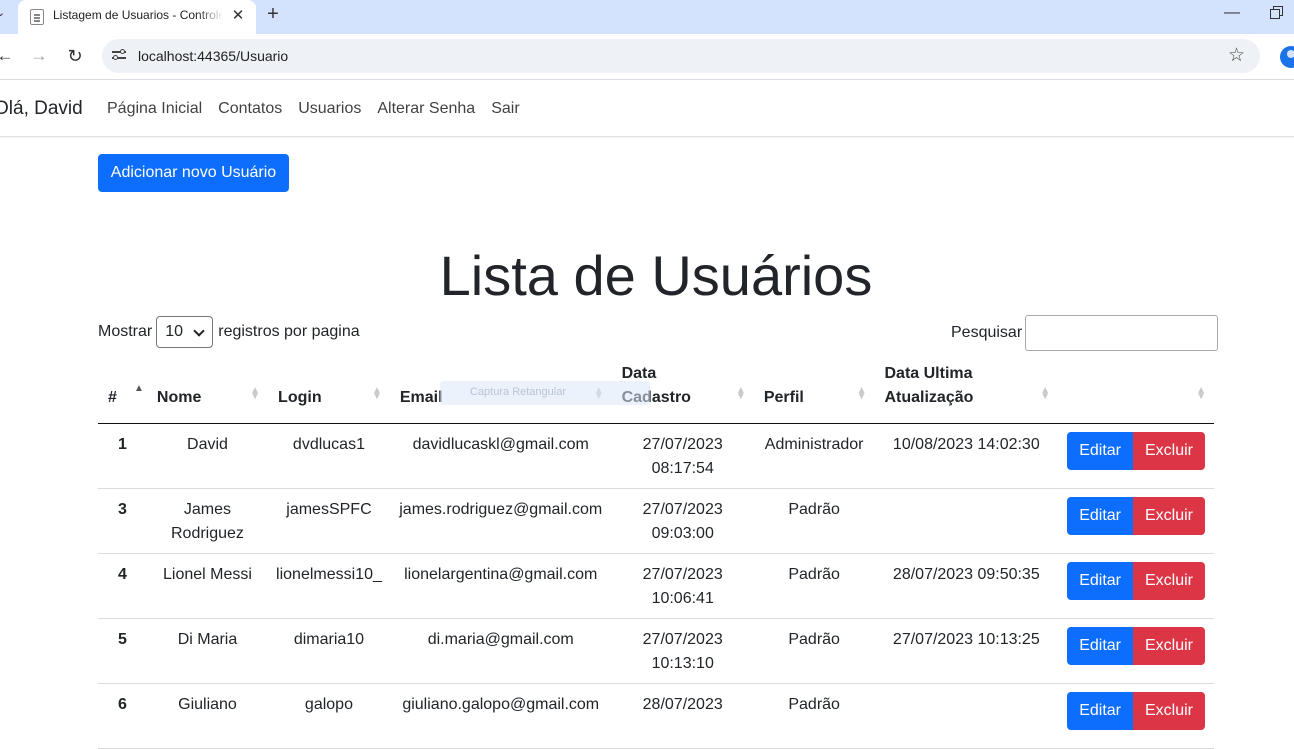  Describe the element at coordinates (41, 109) in the screenshot. I see `user-greeting: Olá, David` at that location.